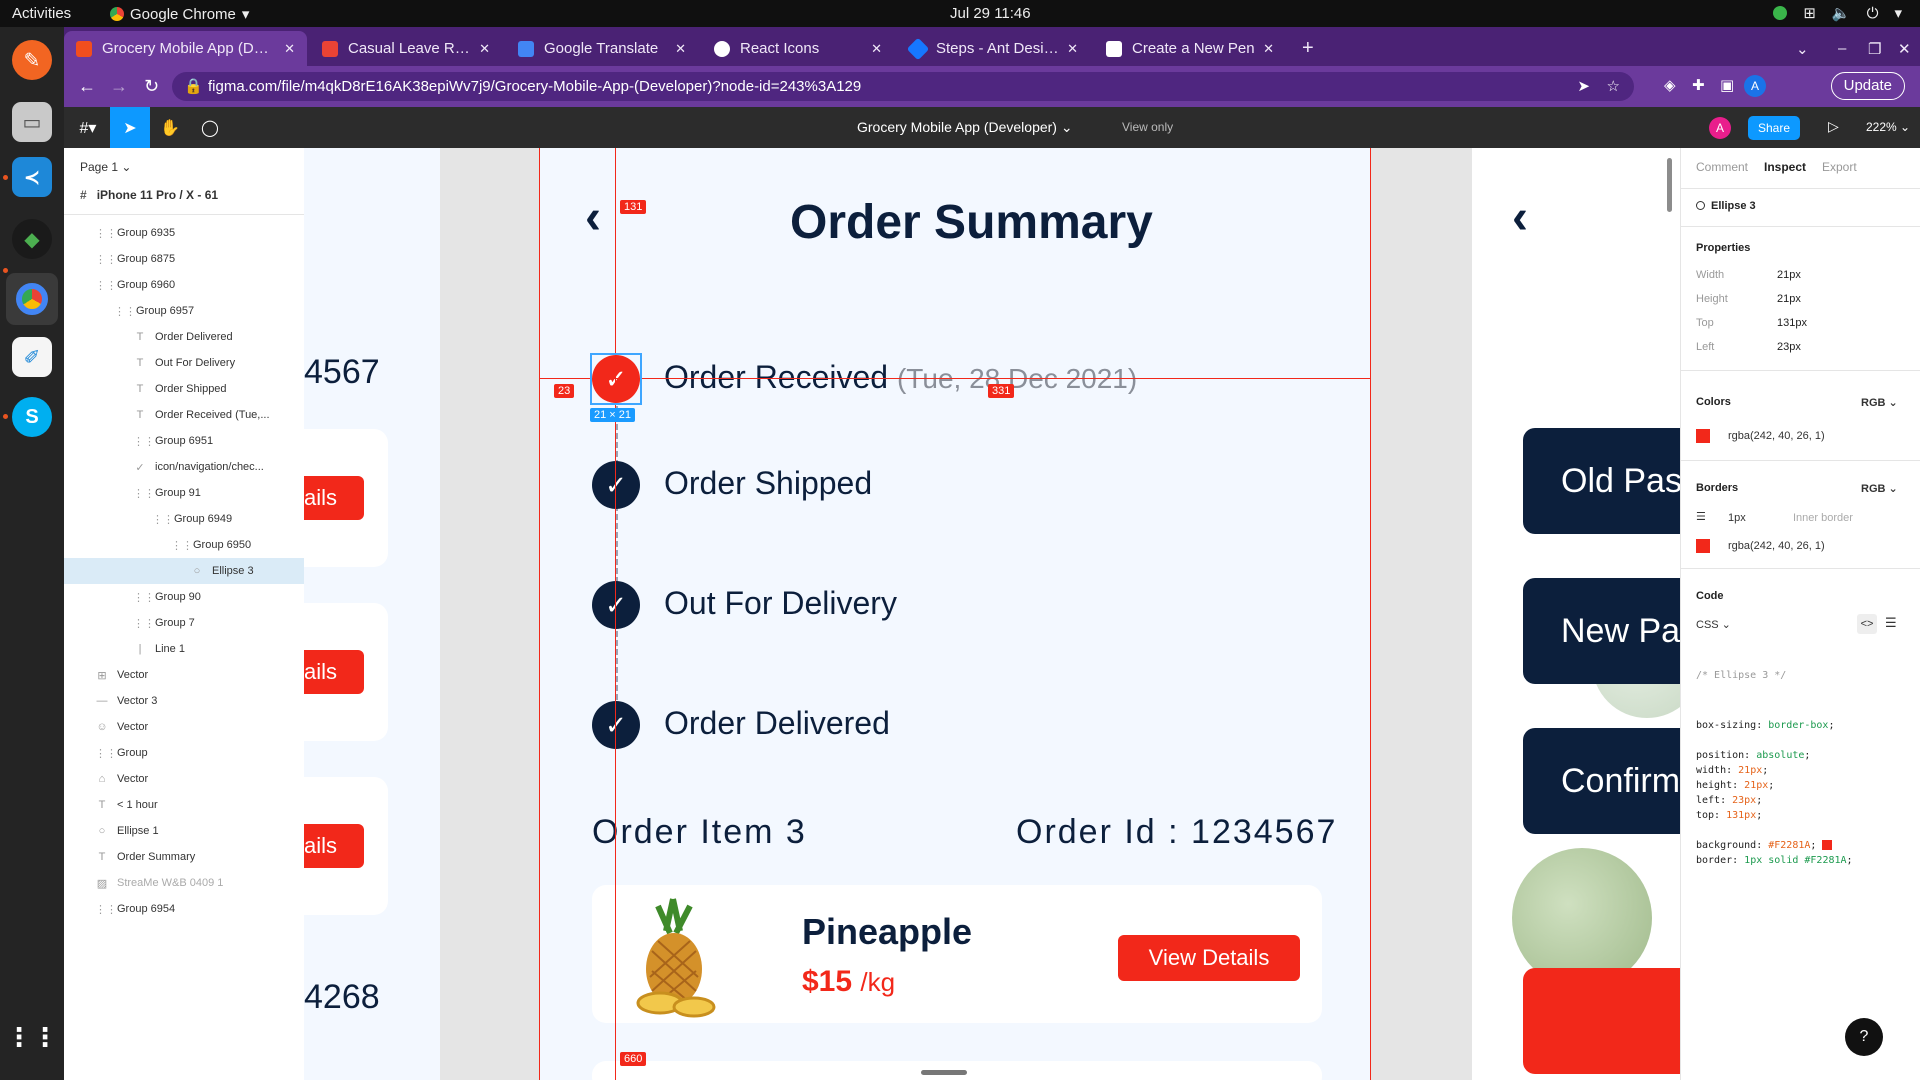 The width and height of the screenshot is (1920, 1080). I want to click on border-mode-dropdown: RGB ⌄, so click(1879, 488).